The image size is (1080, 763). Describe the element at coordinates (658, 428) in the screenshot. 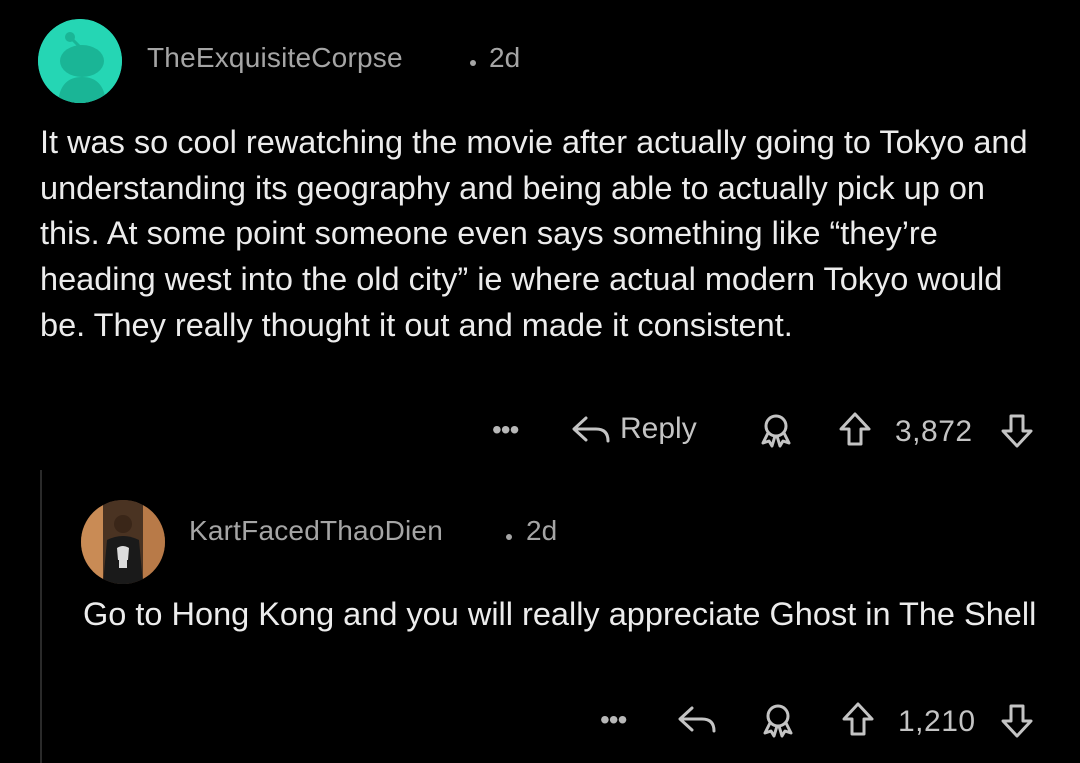

I see `reply-label: Reply` at that location.